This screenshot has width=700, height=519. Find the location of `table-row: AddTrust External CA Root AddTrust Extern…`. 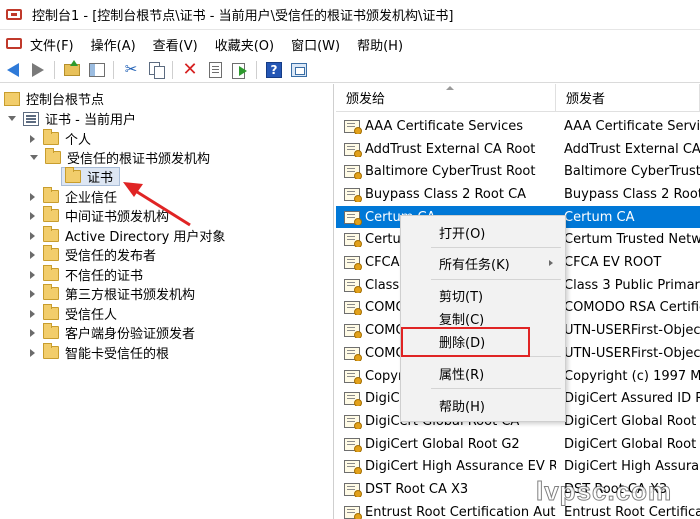

table-row: AddTrust External CA Root AddTrust Extern… is located at coordinates (518, 149).